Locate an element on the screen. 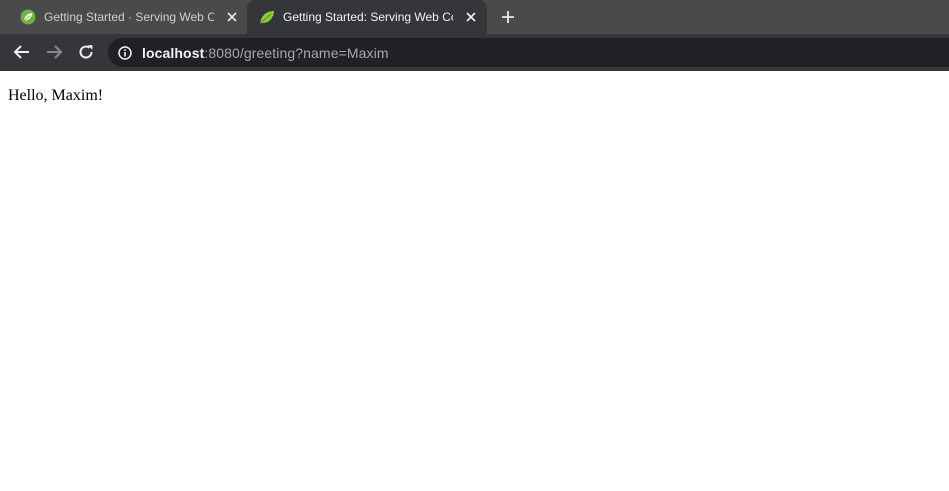  url-text: localhost:8080/greeting?name=Maxim is located at coordinates (265, 53).